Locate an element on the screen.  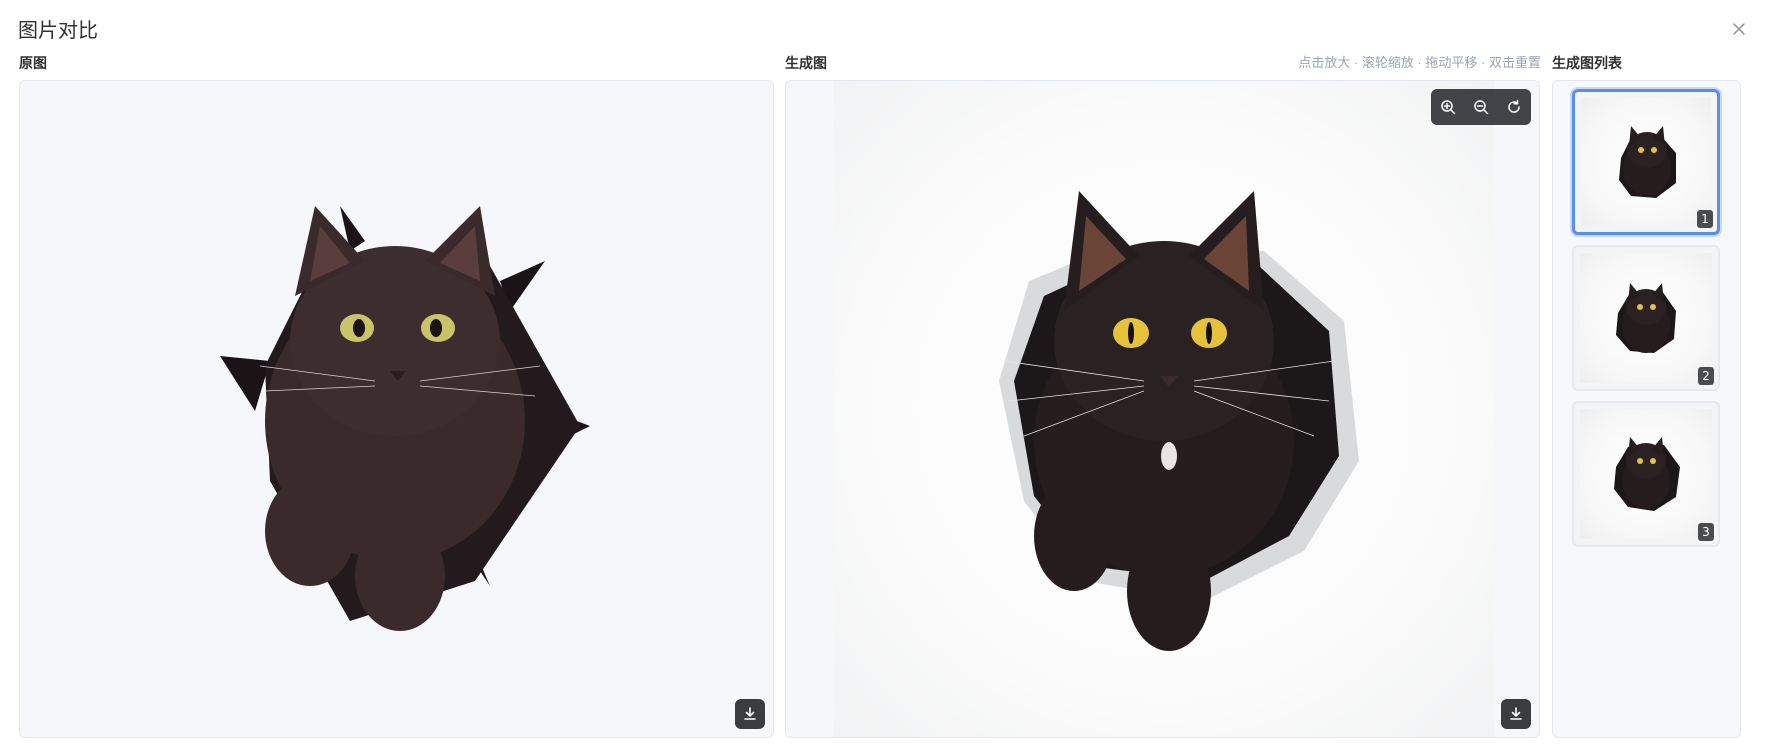
download-original-button is located at coordinates (750, 714).